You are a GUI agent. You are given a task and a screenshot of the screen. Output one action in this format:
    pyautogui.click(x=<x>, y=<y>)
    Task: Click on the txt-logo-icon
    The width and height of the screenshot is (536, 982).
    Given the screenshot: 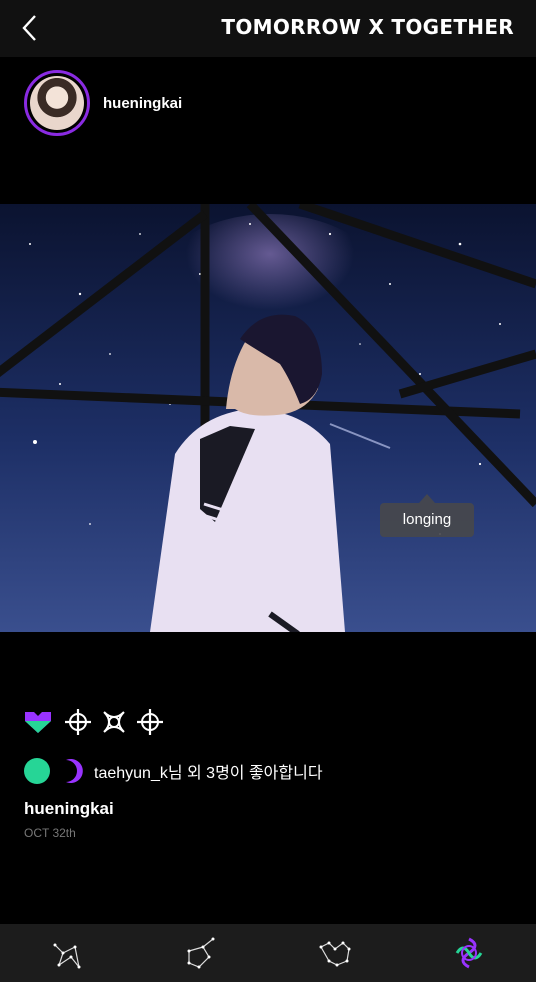 What is the action you would take?
    pyautogui.click(x=469, y=953)
    